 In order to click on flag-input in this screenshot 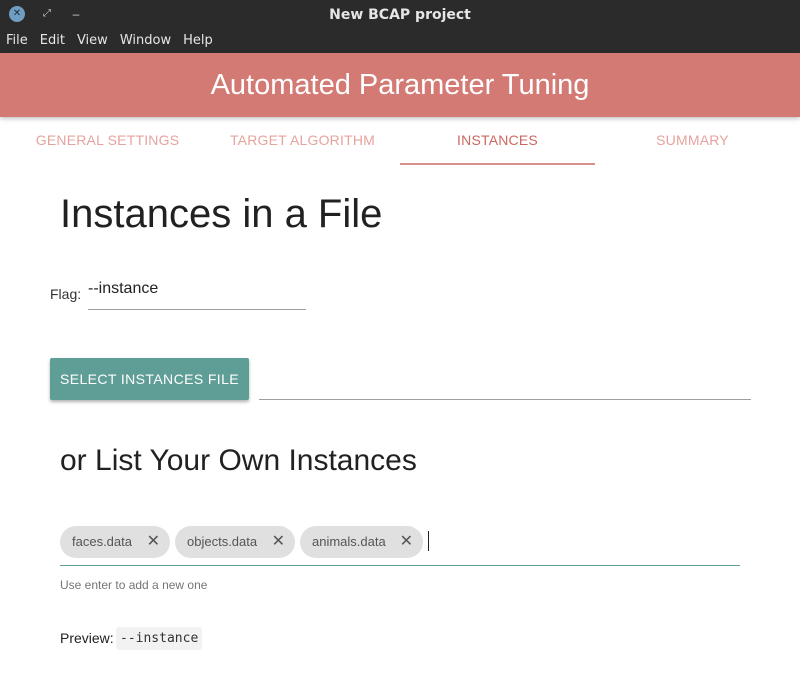, I will do `click(197, 294)`.